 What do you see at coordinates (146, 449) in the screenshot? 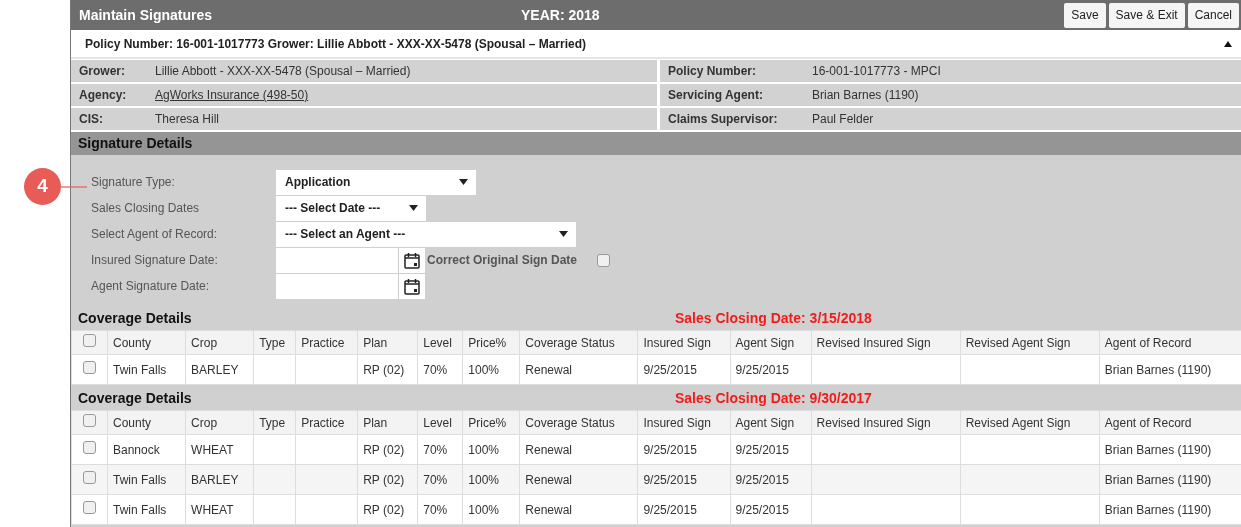
I see `table-cell: Bannock` at bounding box center [146, 449].